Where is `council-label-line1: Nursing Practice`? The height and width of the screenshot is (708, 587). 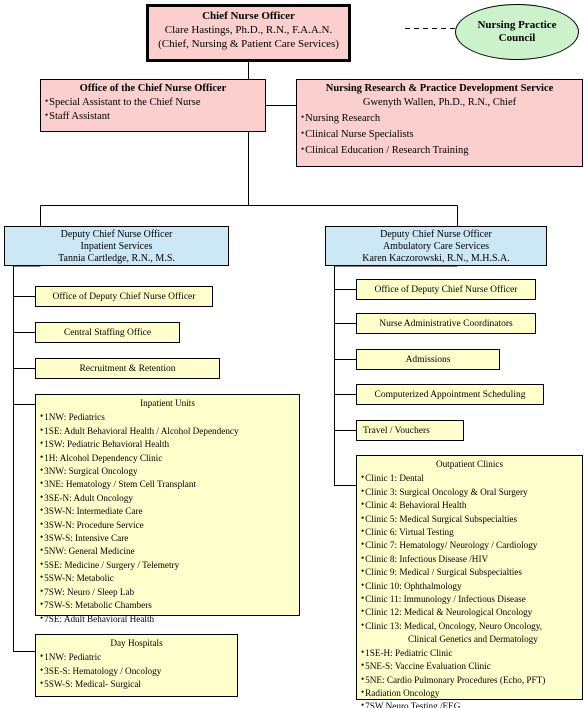 council-label-line1: Nursing Practice is located at coordinates (517, 25).